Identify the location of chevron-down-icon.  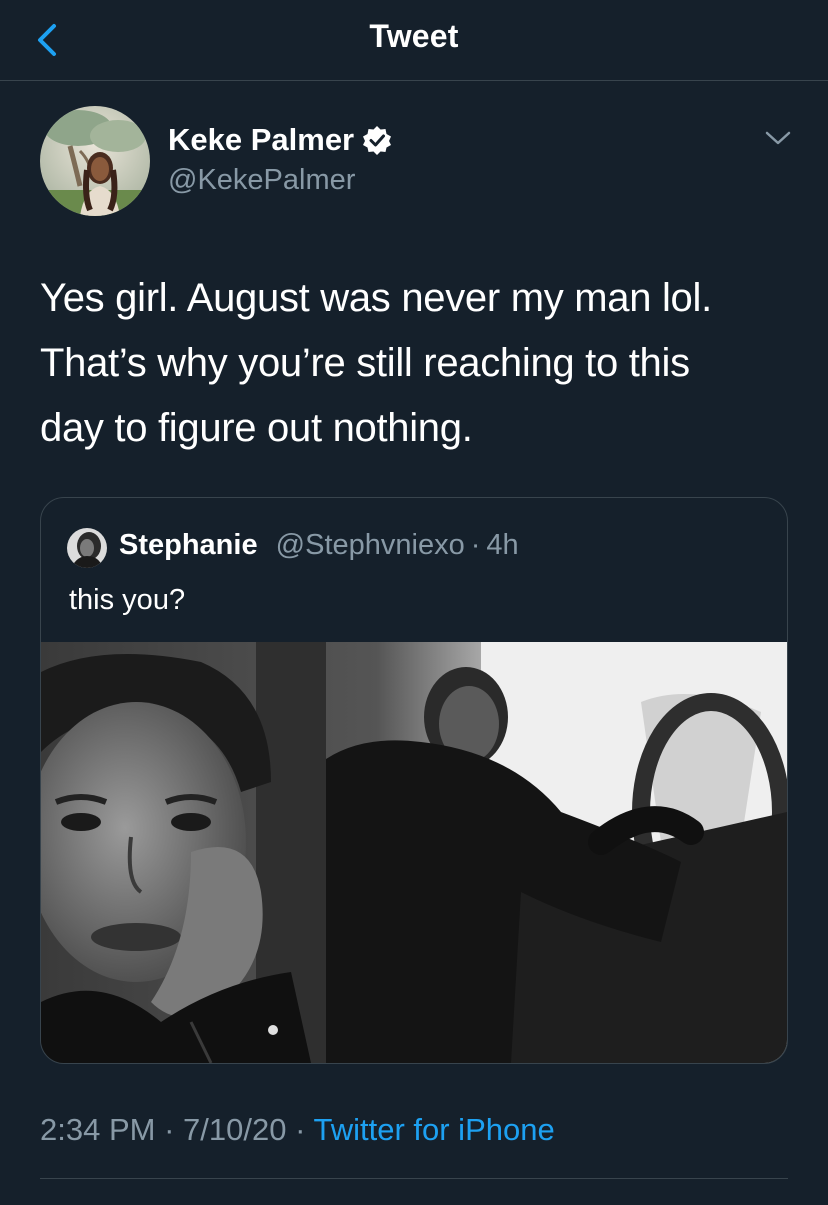
(778, 138).